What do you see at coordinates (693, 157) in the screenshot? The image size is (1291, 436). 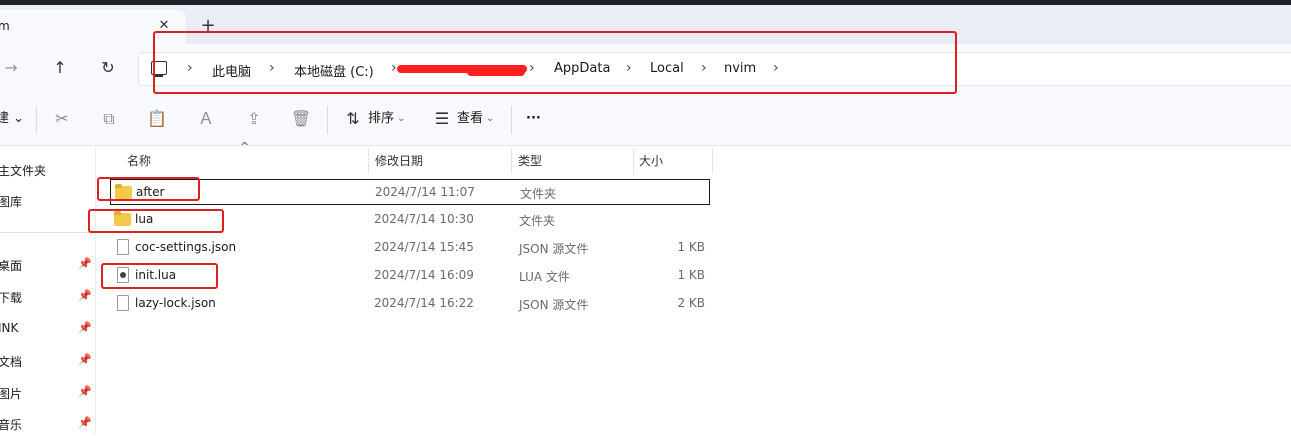 I see `column-header-row: ^ 名称 修改日期 类型 大小` at bounding box center [693, 157].